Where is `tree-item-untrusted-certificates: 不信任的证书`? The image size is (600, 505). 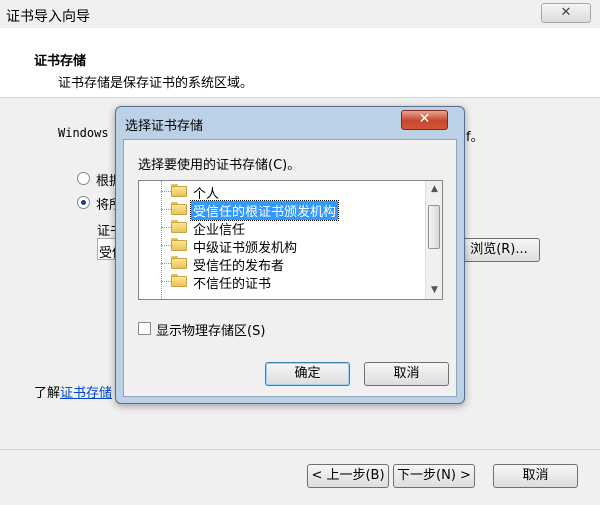
tree-item-untrusted-certificates: 不信任的证书 is located at coordinates (280, 282).